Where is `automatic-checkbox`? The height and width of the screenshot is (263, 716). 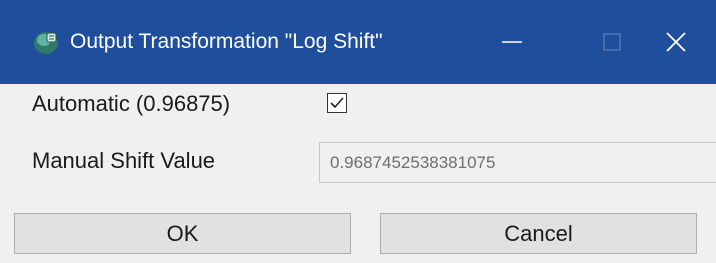 automatic-checkbox is located at coordinates (337, 103).